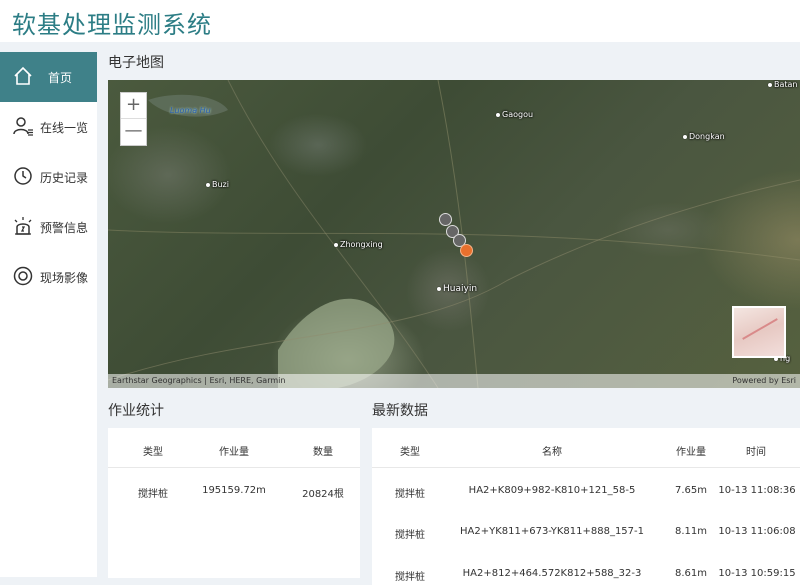  What do you see at coordinates (133, 132) in the screenshot?
I see `zoom-out-button: —` at bounding box center [133, 132].